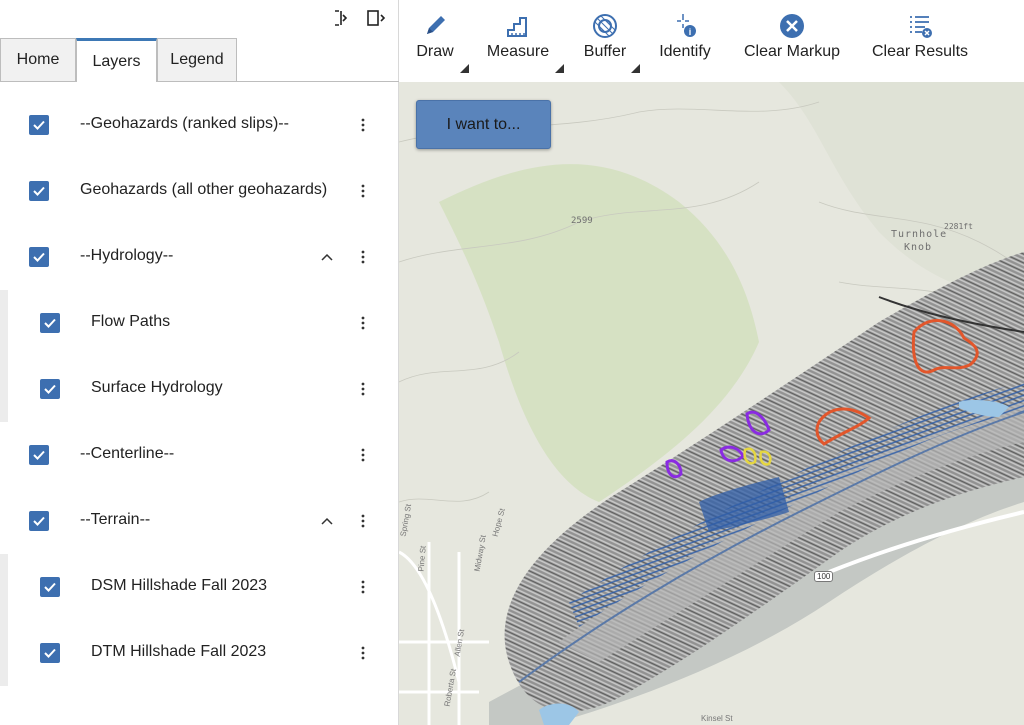 The height and width of the screenshot is (725, 1024). I want to click on ruler-icon, so click(518, 26).